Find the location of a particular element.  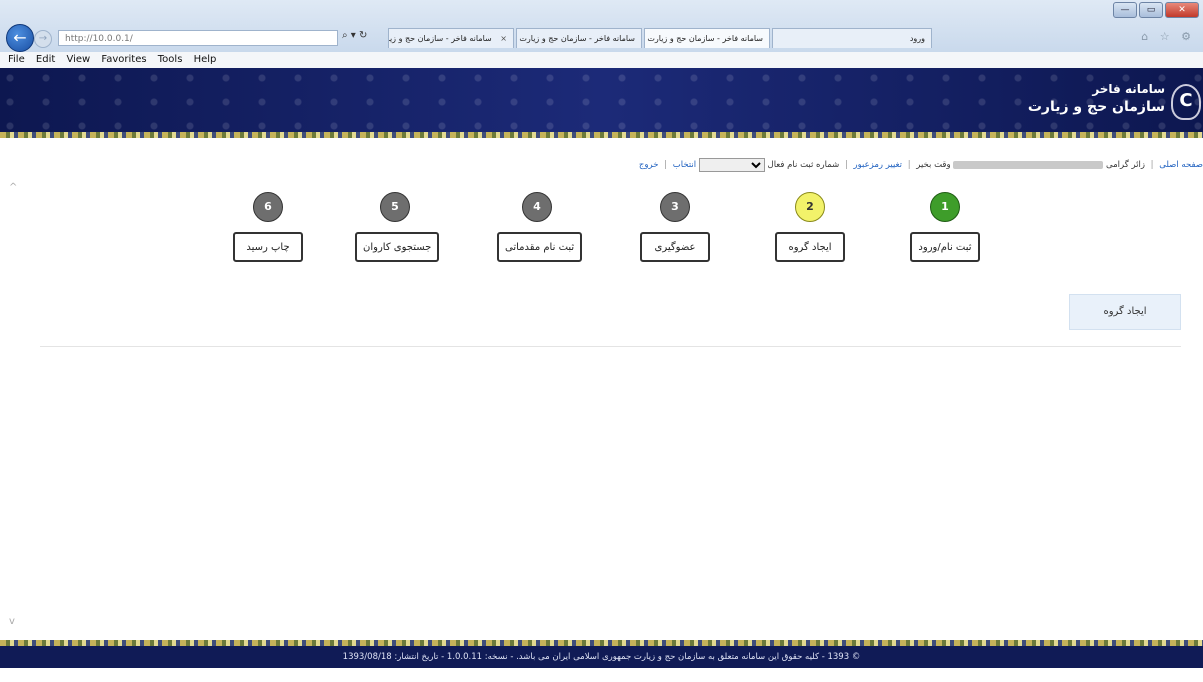

tab-label: ورود is located at coordinates (917, 38).